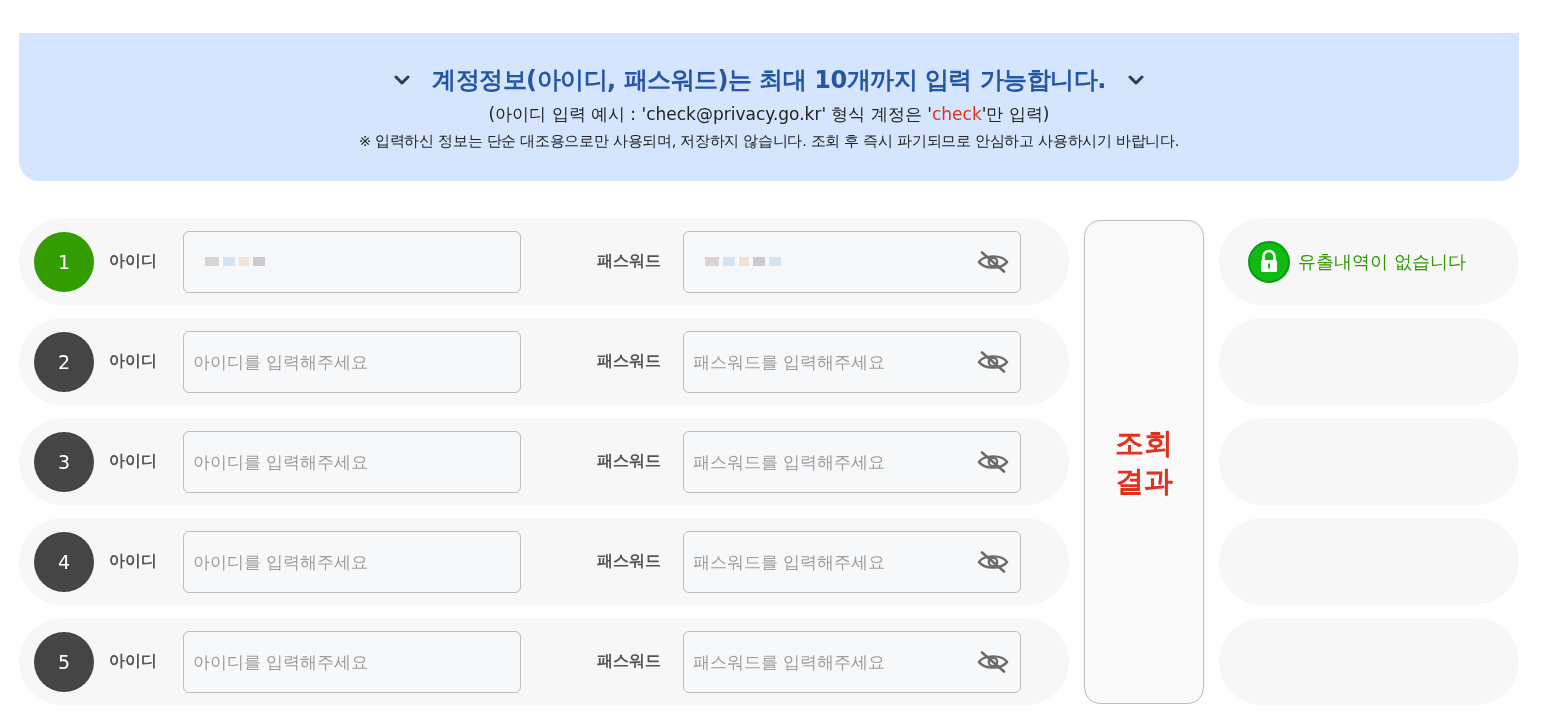  What do you see at coordinates (235, 261) in the screenshot?
I see `pixelated-value` at bounding box center [235, 261].